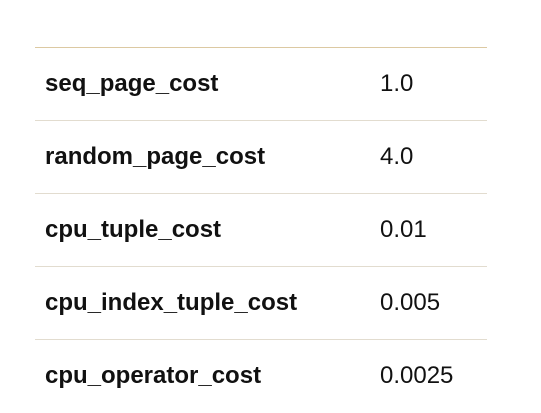 This screenshot has height=413, width=541. I want to click on parameter-name-cell: cpu_tuple_cost, so click(133, 229).